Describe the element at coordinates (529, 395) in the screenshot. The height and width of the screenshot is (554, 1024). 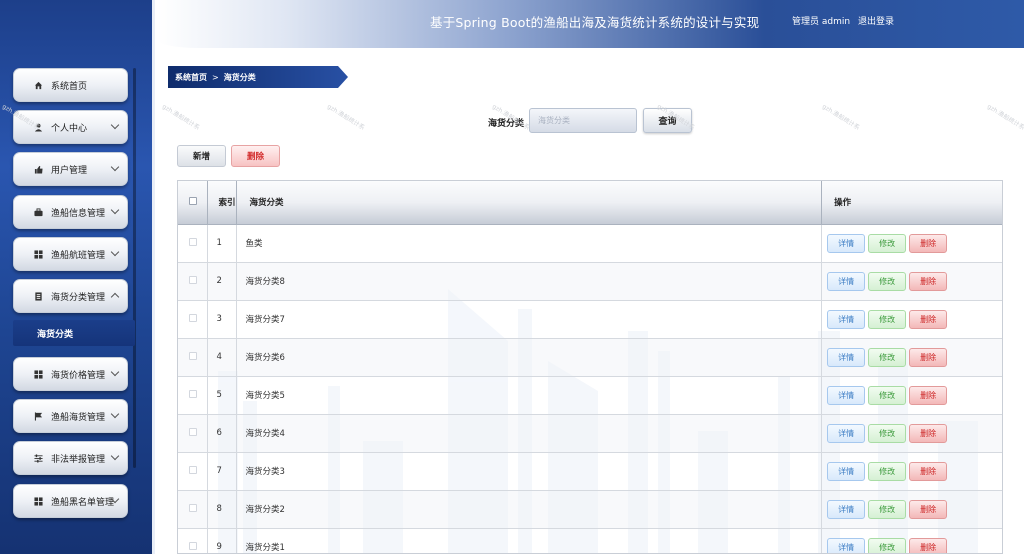
I see `category-cell: 海货分类5` at that location.